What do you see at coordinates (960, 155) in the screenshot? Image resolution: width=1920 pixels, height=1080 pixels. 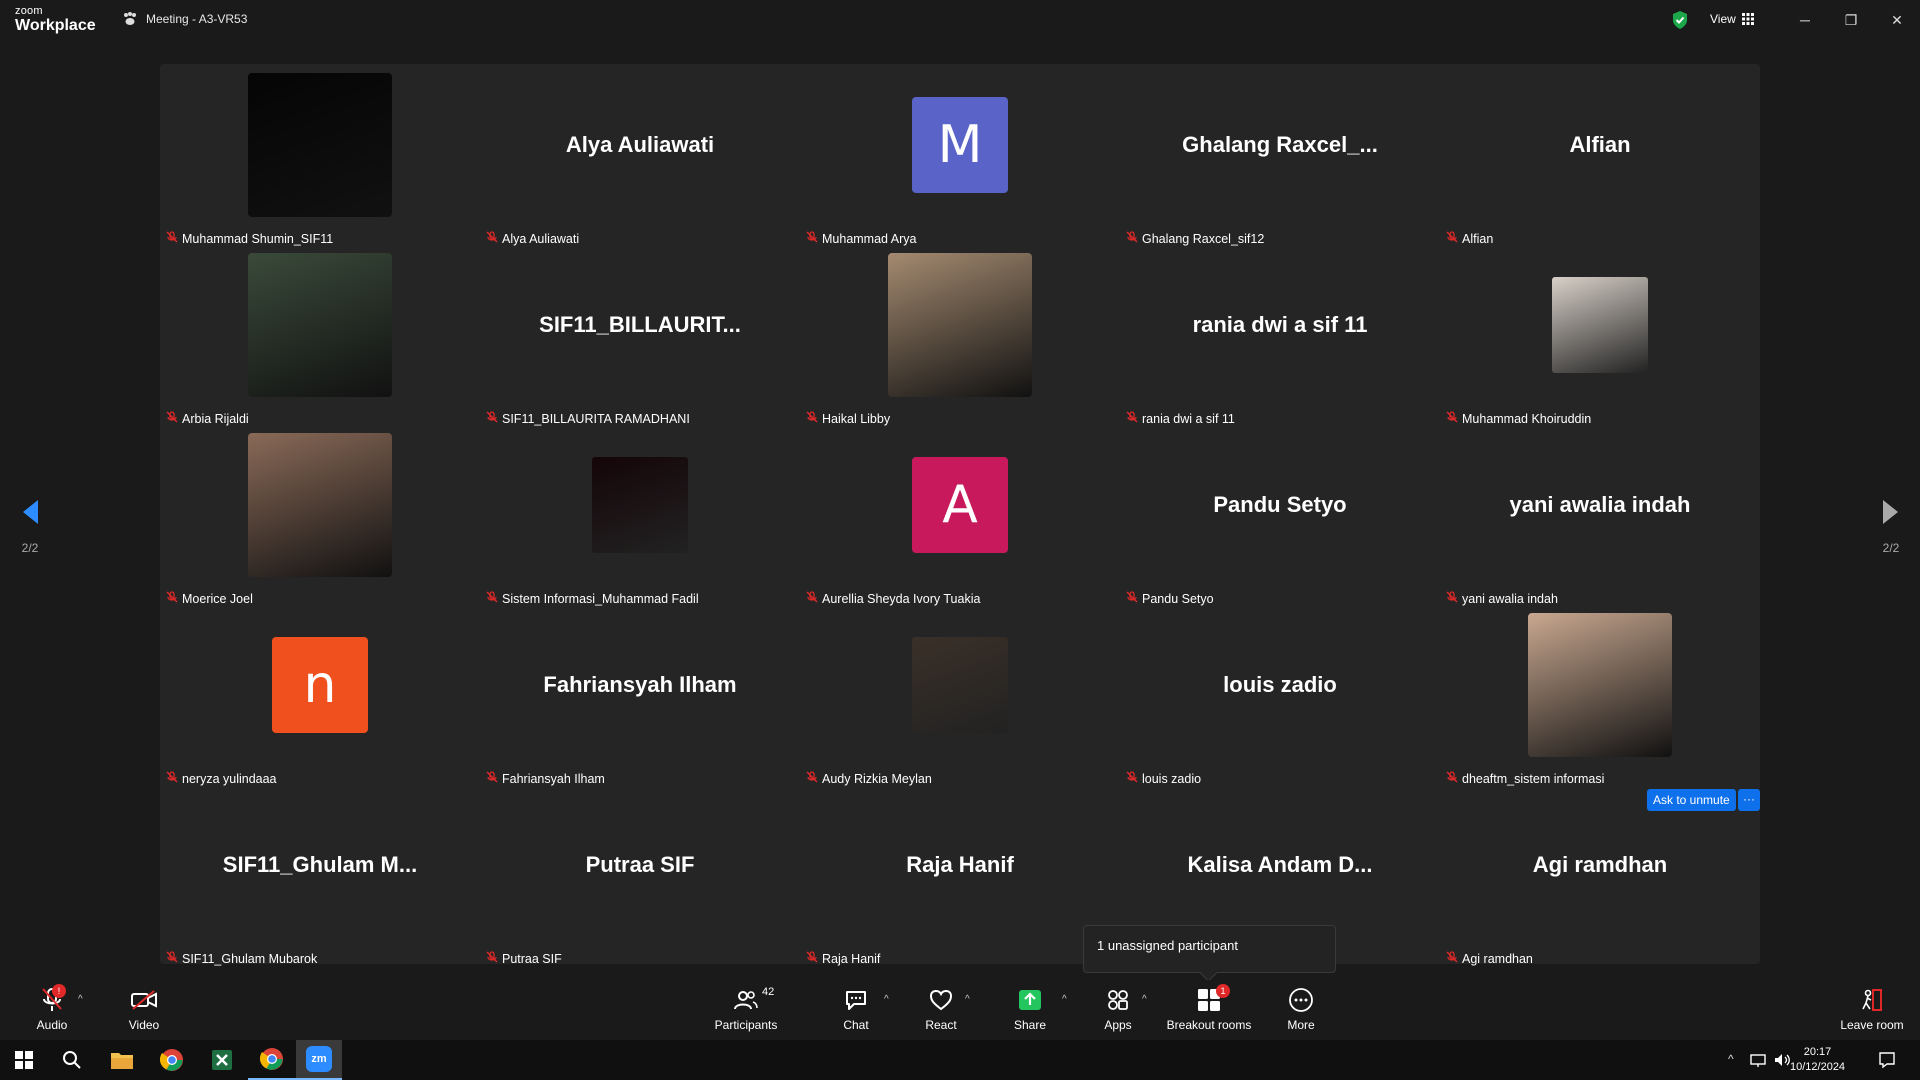 I see `participant-tile: M Muhammad Arya` at bounding box center [960, 155].